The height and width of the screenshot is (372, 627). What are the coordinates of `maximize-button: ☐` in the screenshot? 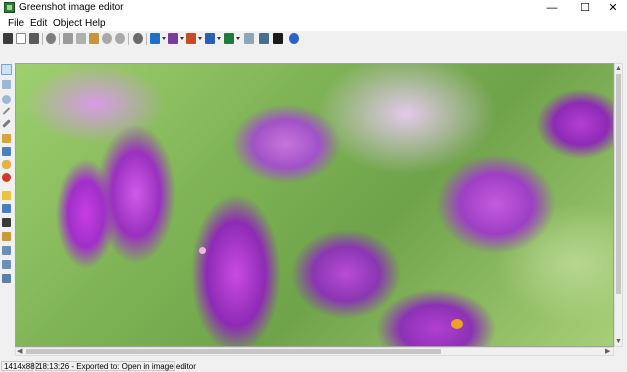 It's located at (585, 8).